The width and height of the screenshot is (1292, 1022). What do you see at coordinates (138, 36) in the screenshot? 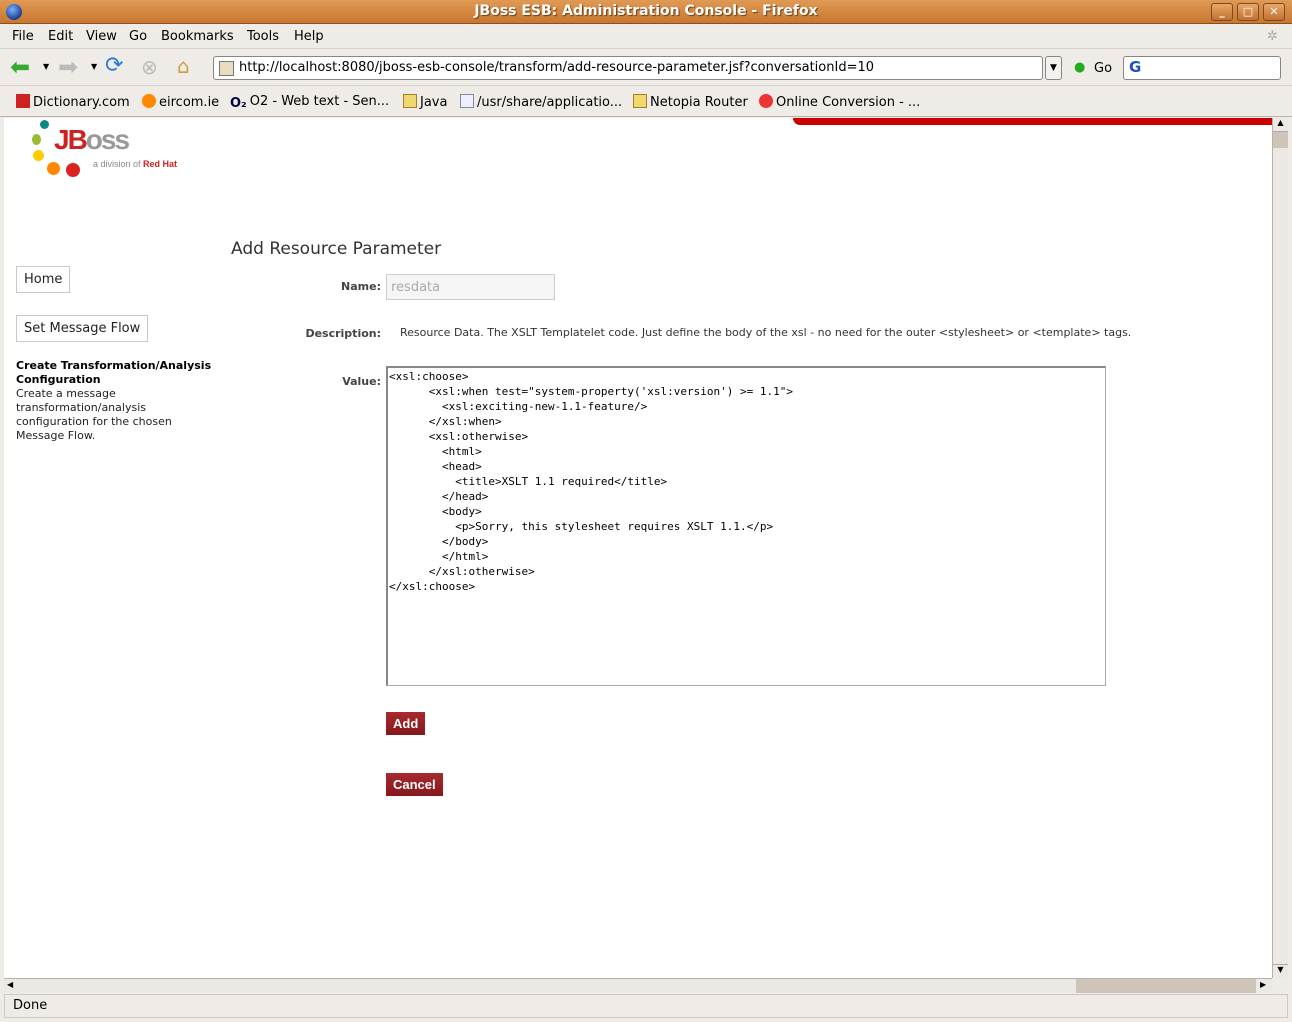
I see `menu-go: Go` at bounding box center [138, 36].